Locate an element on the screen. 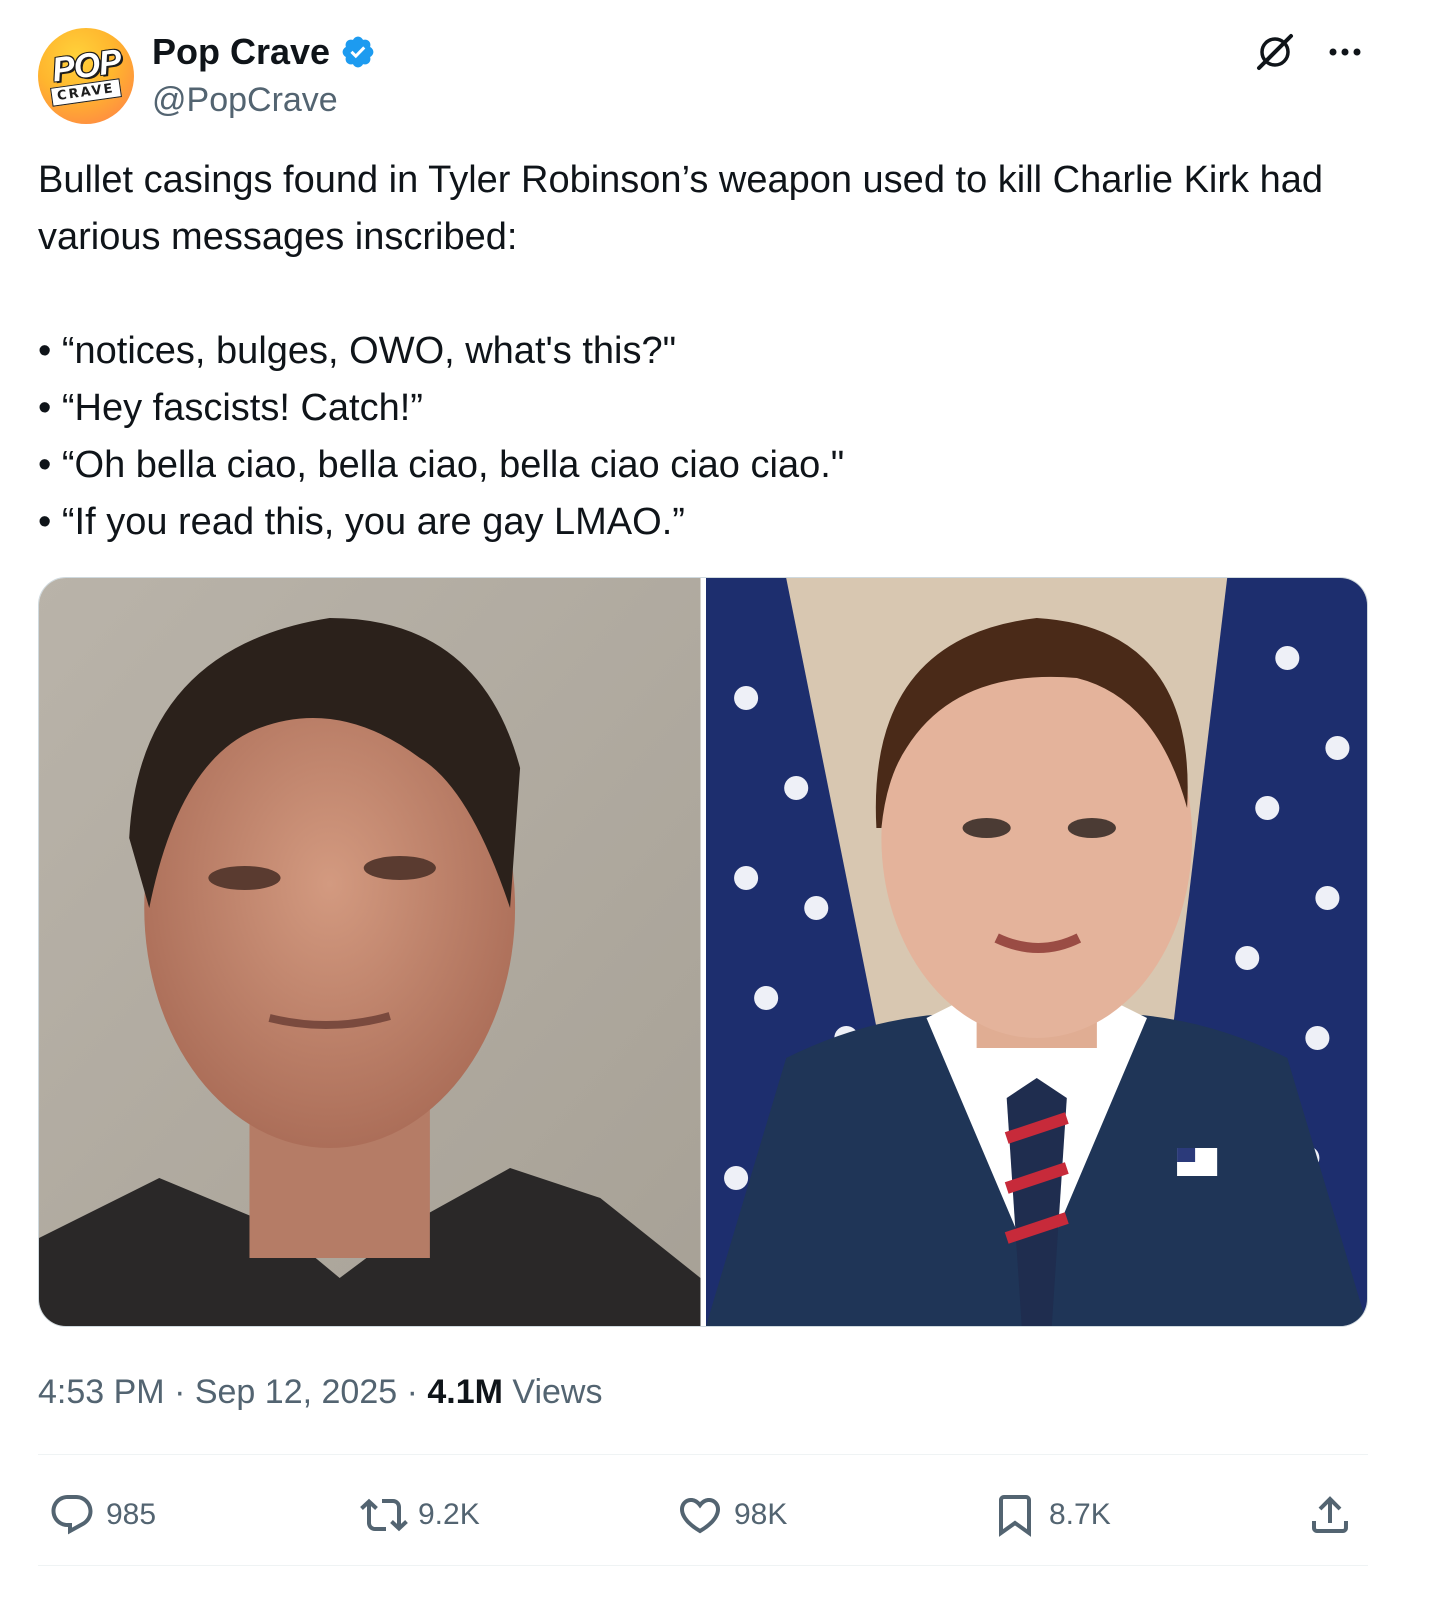 The width and height of the screenshot is (1435, 1603). verified-badge-icon is located at coordinates (358, 52).